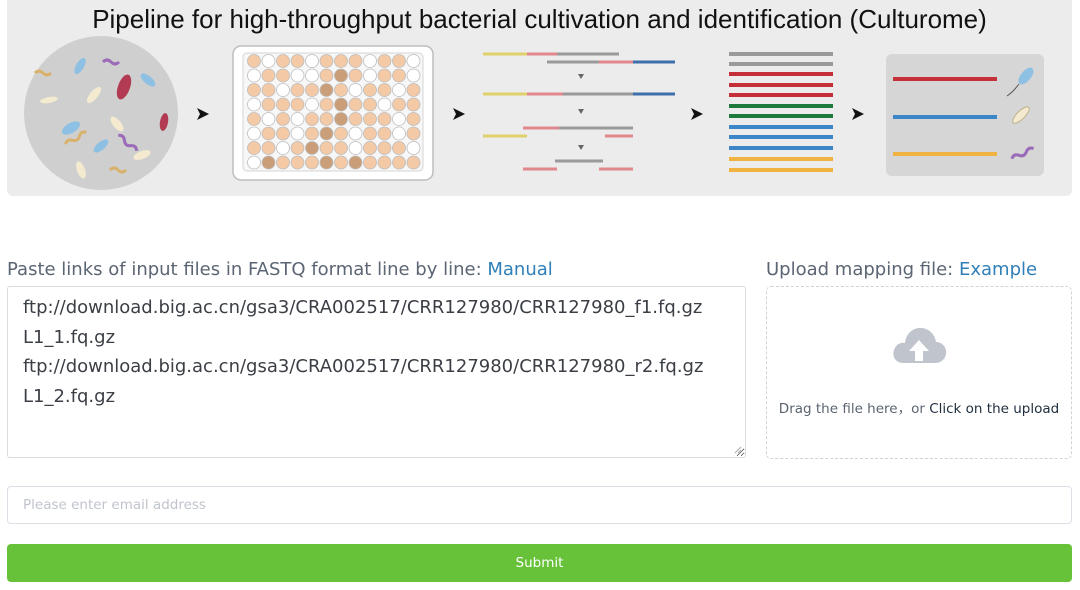  What do you see at coordinates (860, 269) in the screenshot?
I see `mapping-label-text: Upload mapping file:` at bounding box center [860, 269].